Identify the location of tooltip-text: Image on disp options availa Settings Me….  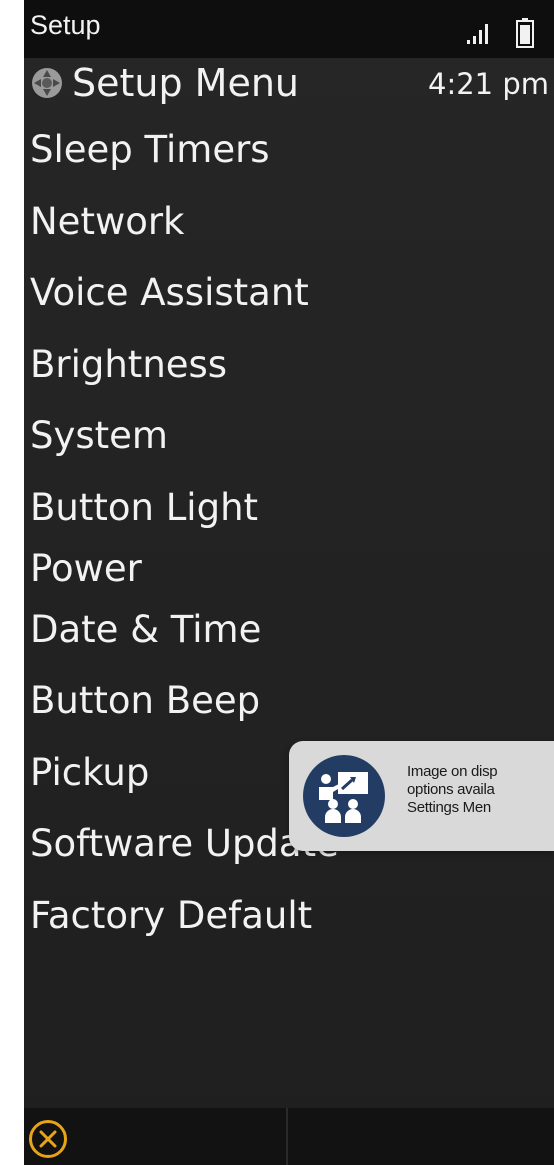
(480, 790).